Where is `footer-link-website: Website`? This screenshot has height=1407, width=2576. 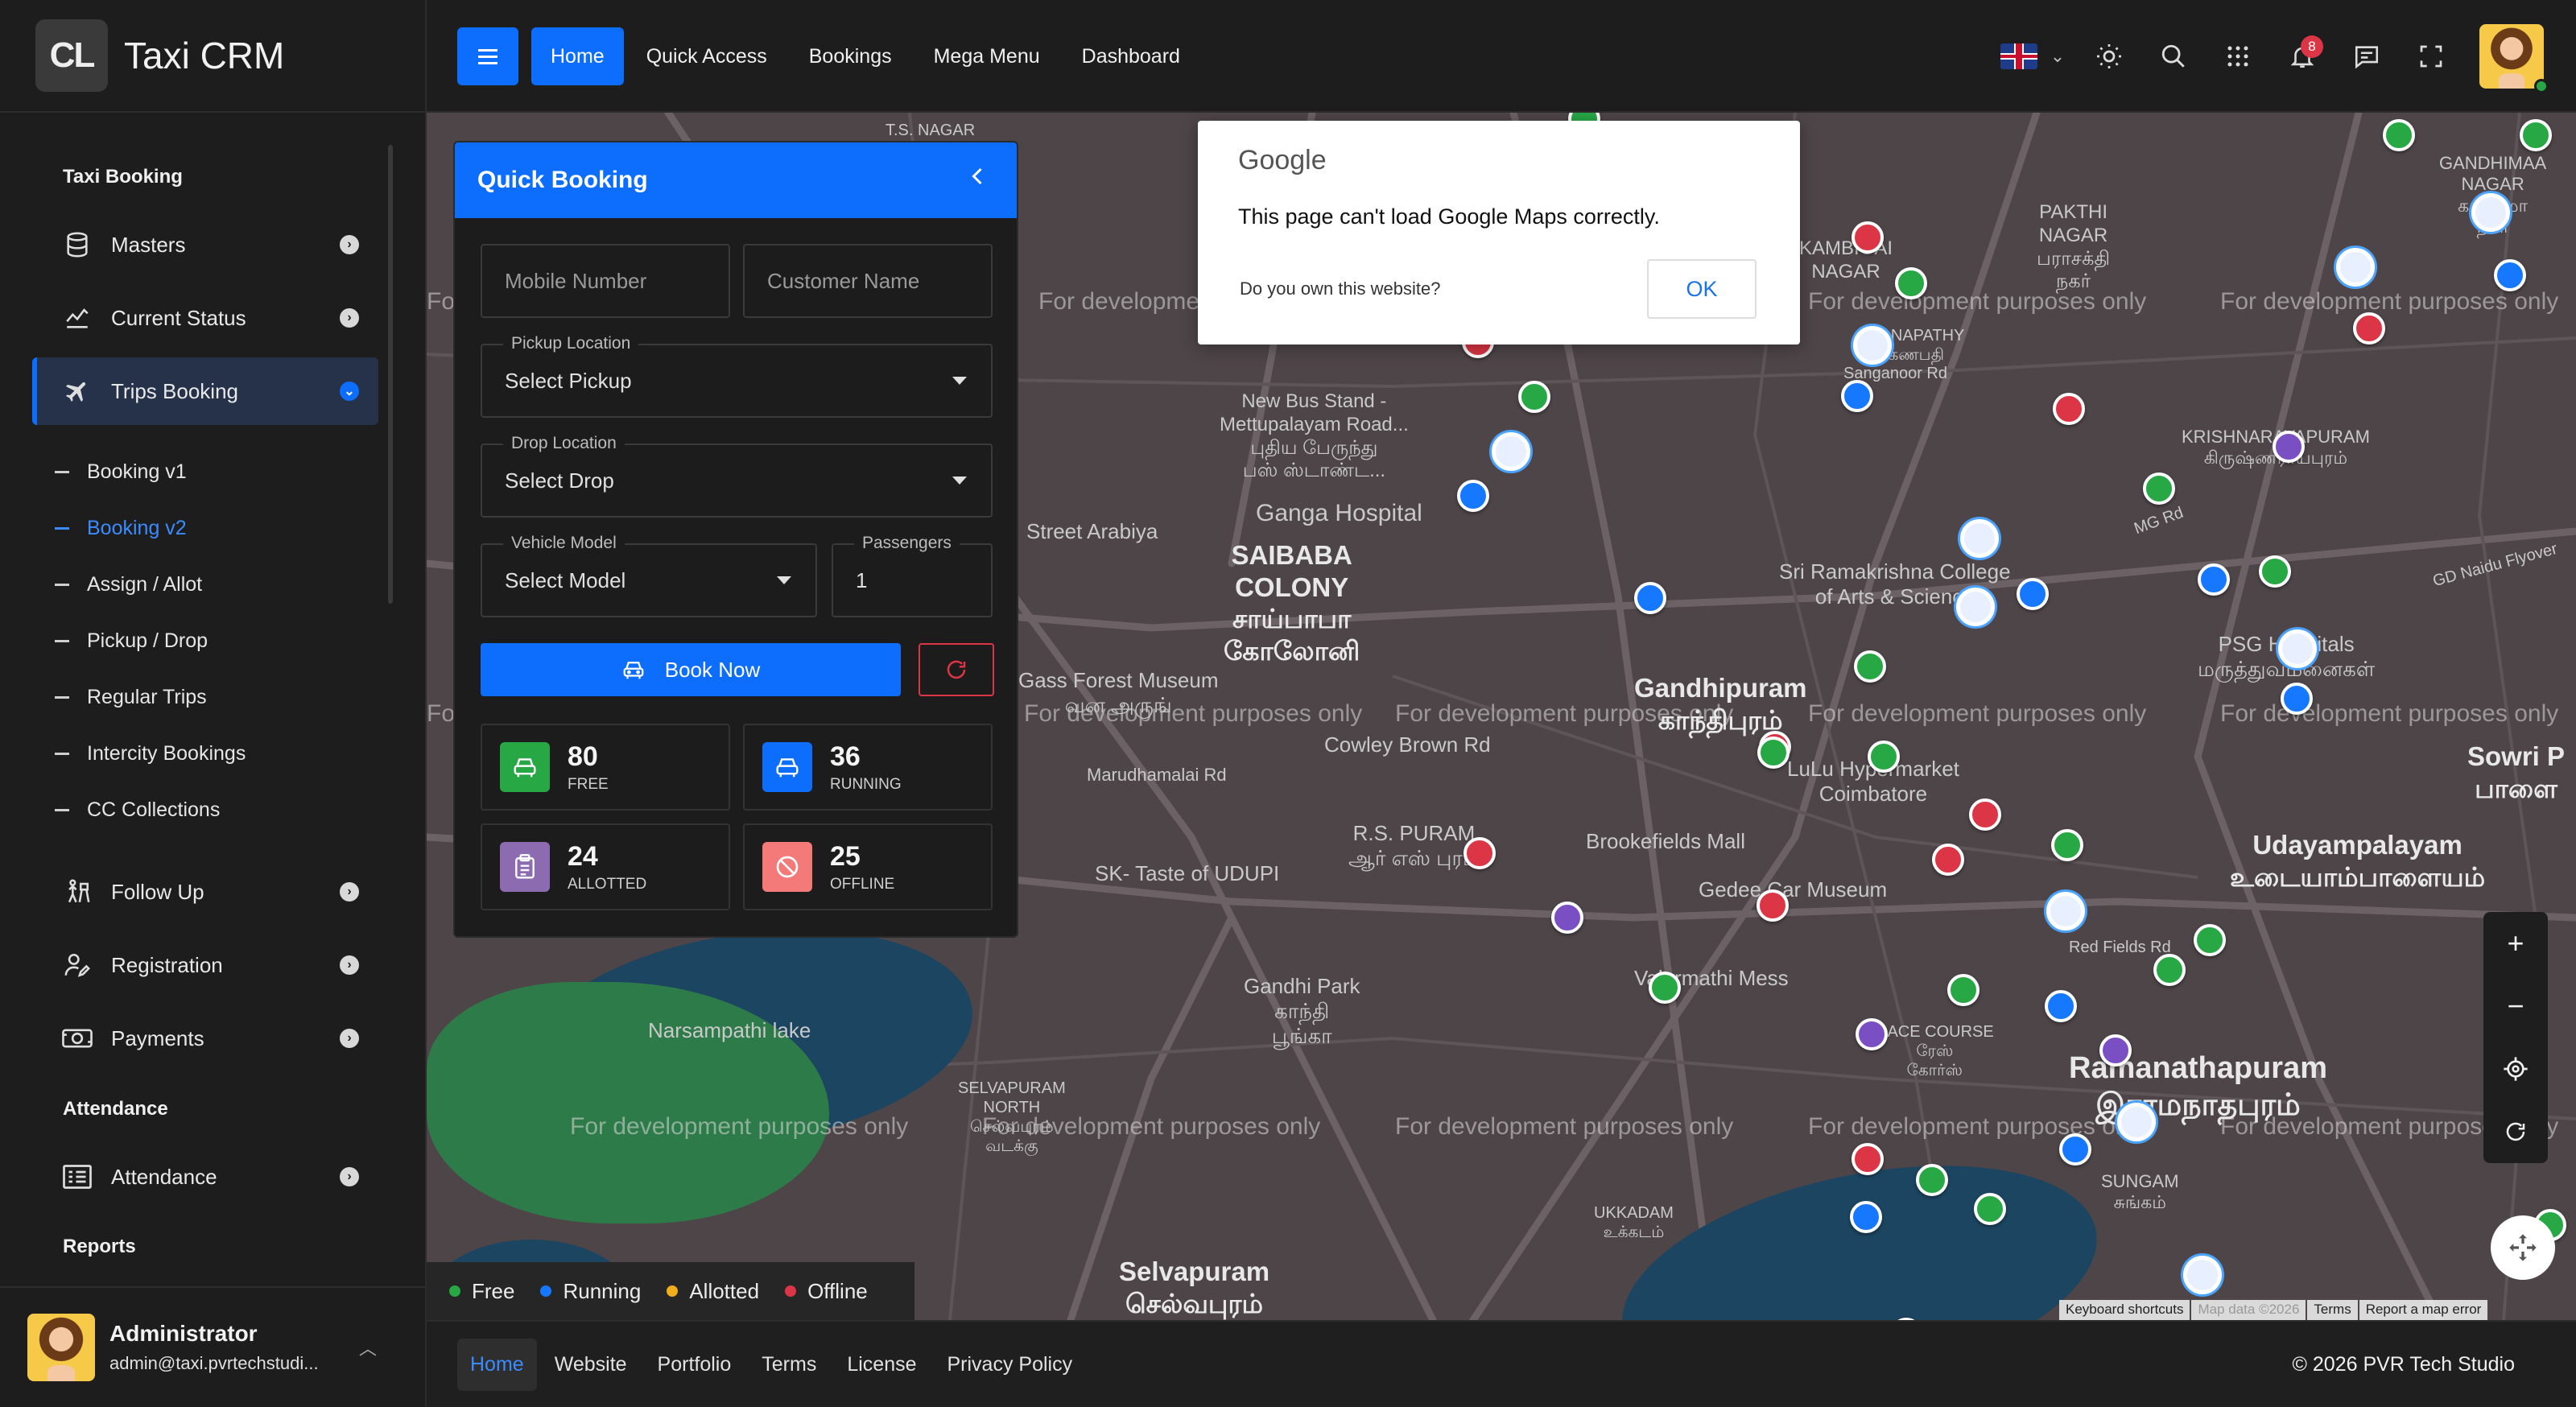 footer-link-website: Website is located at coordinates (591, 1365).